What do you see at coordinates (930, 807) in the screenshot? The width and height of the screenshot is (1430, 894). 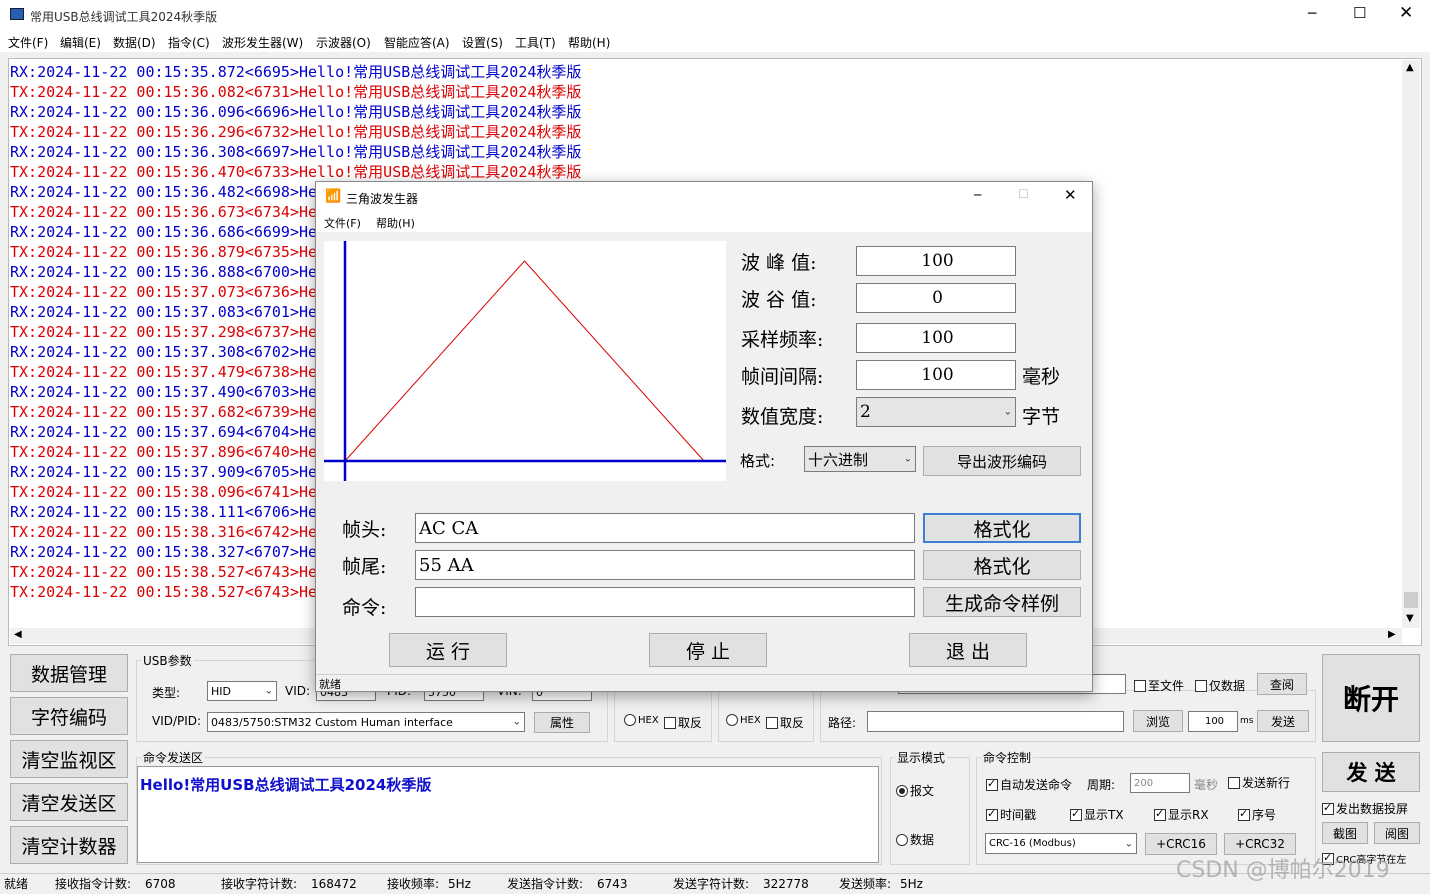 I see `display-mode-group: 显示模式` at bounding box center [930, 807].